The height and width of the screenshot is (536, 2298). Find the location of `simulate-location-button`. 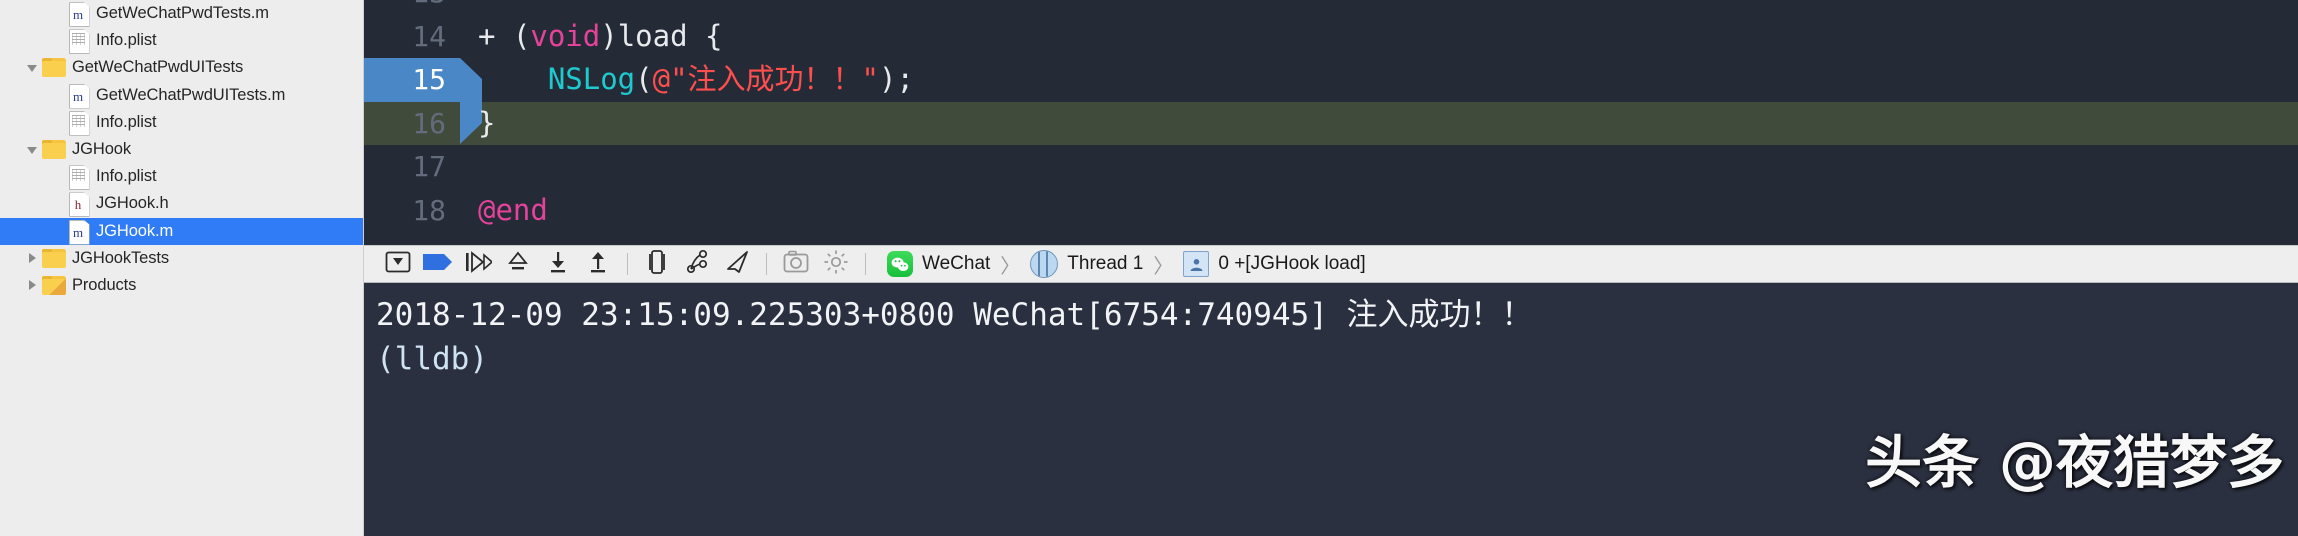

simulate-location-button is located at coordinates (737, 264).